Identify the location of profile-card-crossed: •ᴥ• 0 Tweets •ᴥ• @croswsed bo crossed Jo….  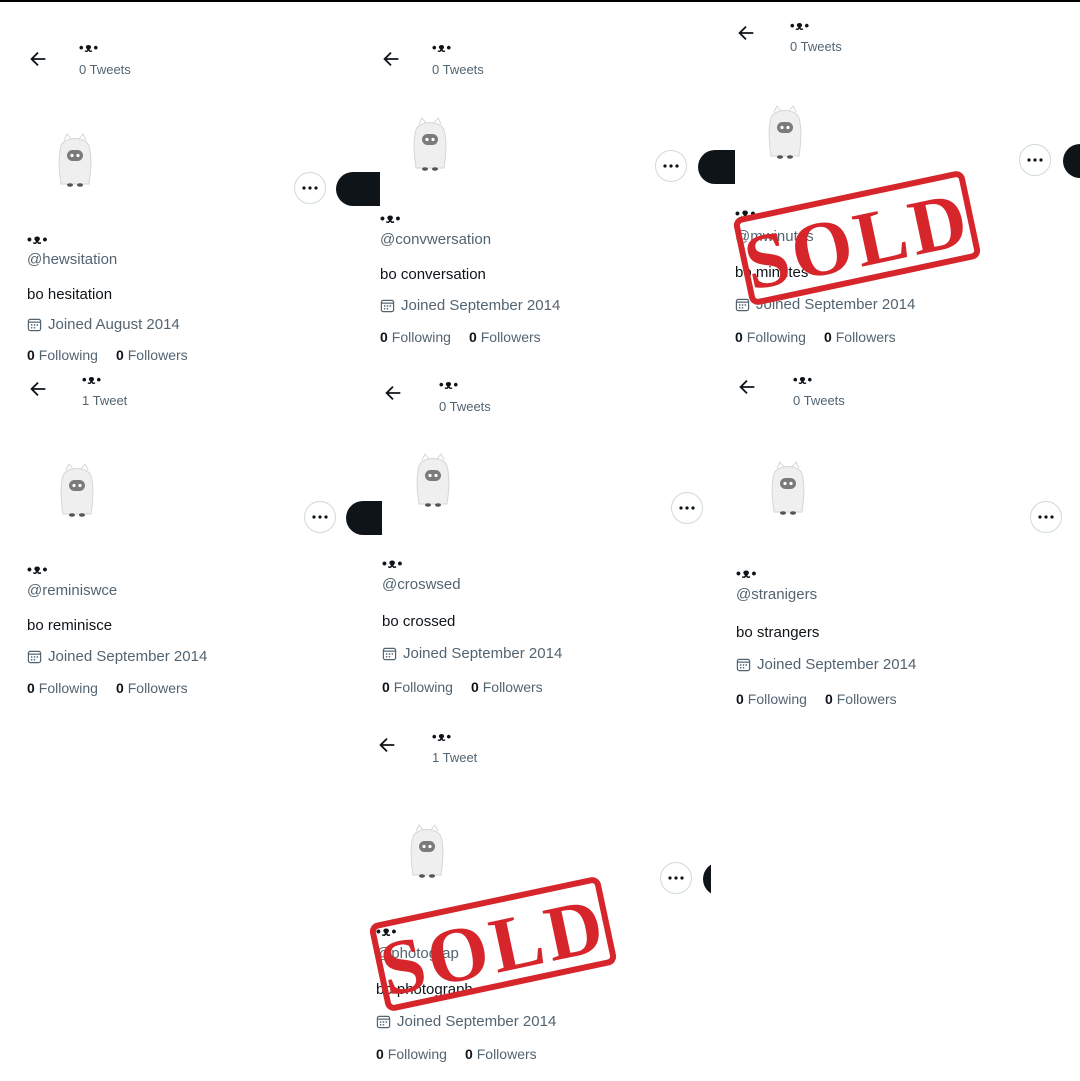
(559, 551).